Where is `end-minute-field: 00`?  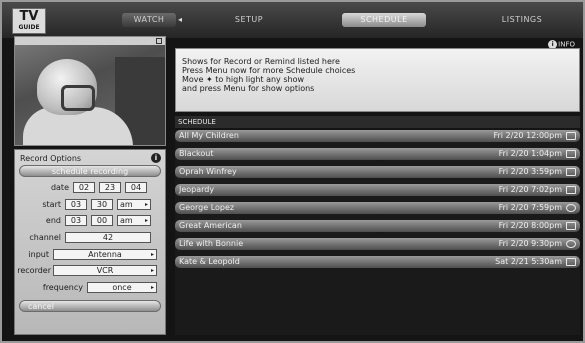
end-minute-field: 00 is located at coordinates (102, 220).